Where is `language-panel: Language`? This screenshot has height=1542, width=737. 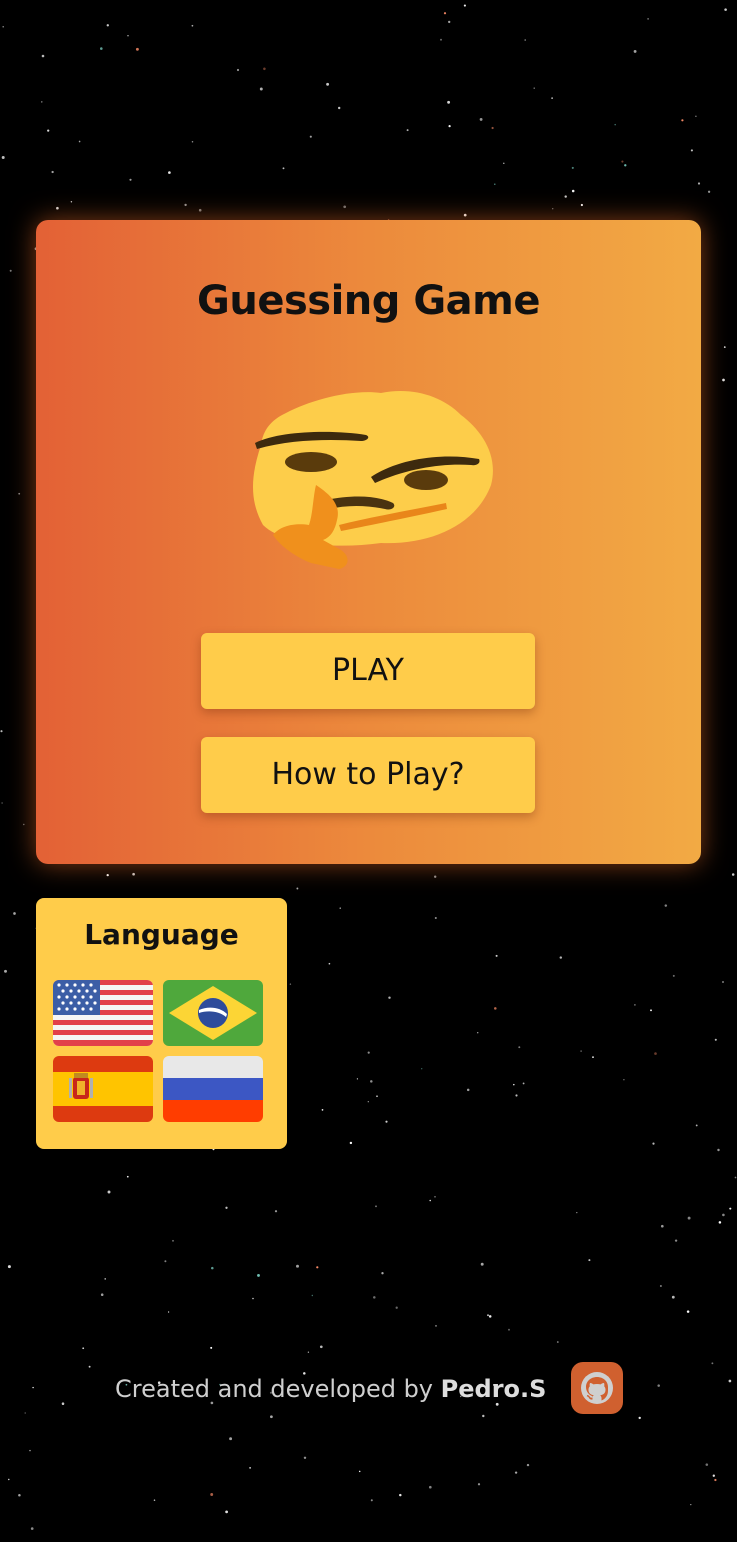 language-panel: Language is located at coordinates (161, 1023).